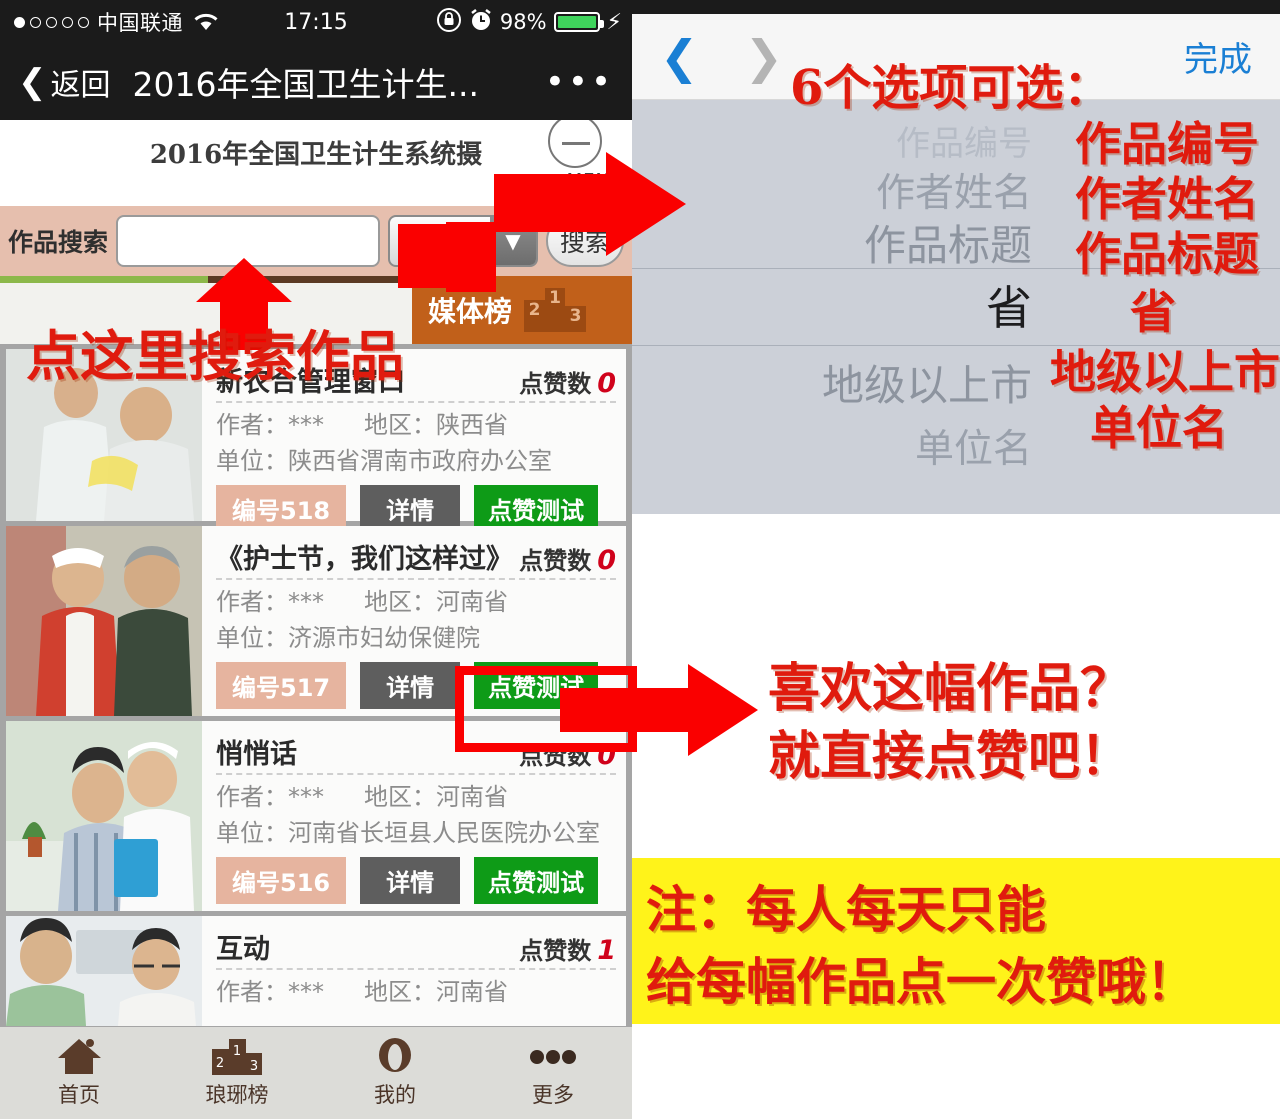  I want to click on unit-value: 河南省长垣县人民医院办公室, so click(444, 833).